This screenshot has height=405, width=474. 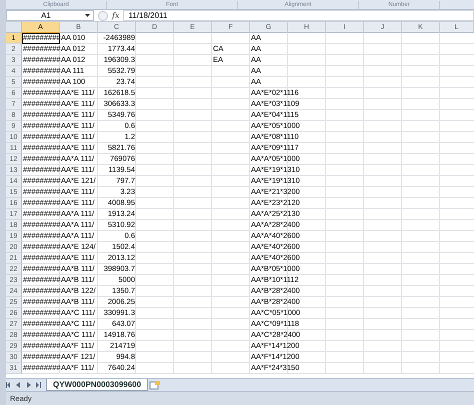 I want to click on sheet-tab: QYW000PN0003099600, so click(x=97, y=385).